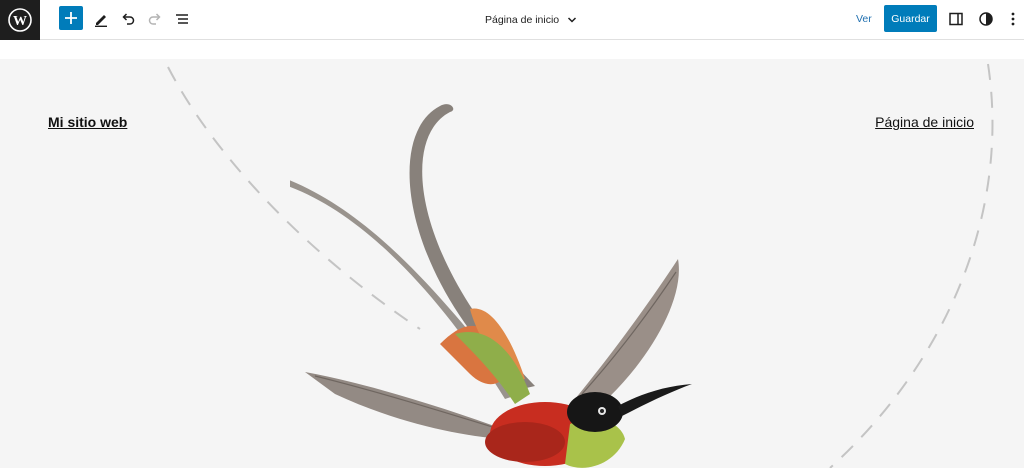  I want to click on settings-button, so click(956, 19).